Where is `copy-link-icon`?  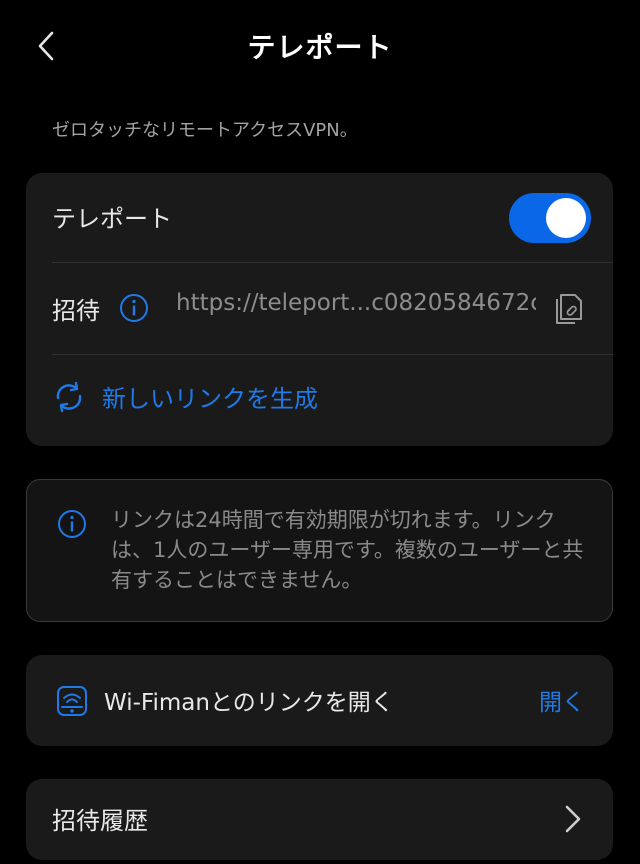
copy-link-icon is located at coordinates (570, 307).